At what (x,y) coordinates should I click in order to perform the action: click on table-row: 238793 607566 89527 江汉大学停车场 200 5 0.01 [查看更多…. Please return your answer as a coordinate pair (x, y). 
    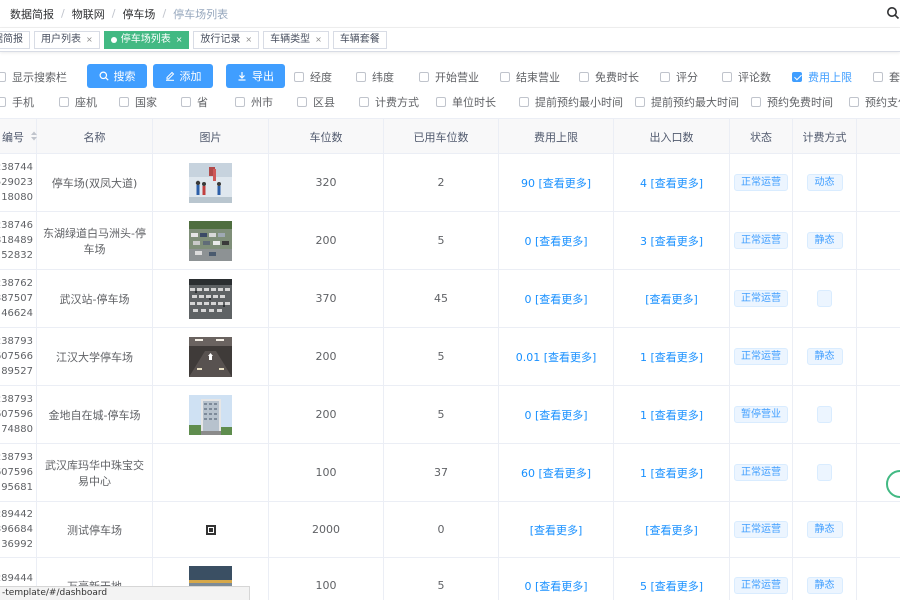
    Looking at the image, I should click on (450, 357).